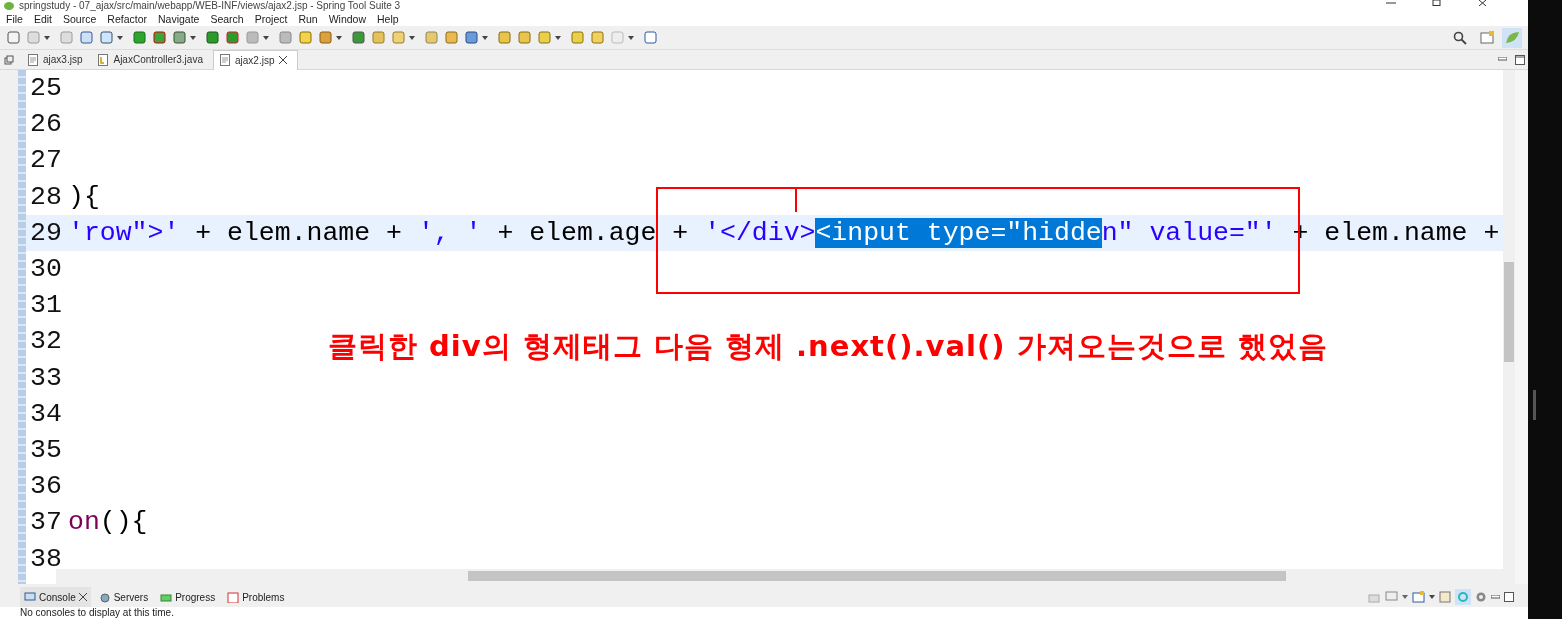  I want to click on window-title: springstudy - 07_ajax/src/main/webapp/WEB-INF/views/ajax2.jsp - Spring Tool Suite 3, so click(210, 6).